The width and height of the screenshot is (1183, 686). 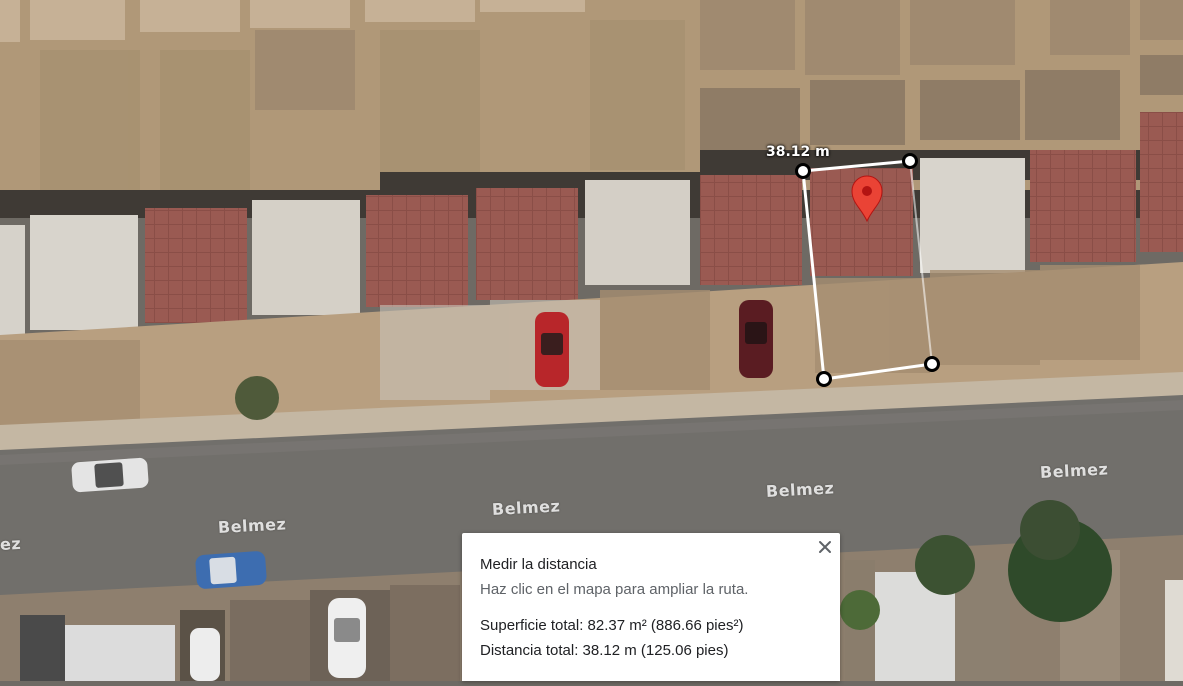 What do you see at coordinates (867, 199) in the screenshot?
I see `map-pin-icon` at bounding box center [867, 199].